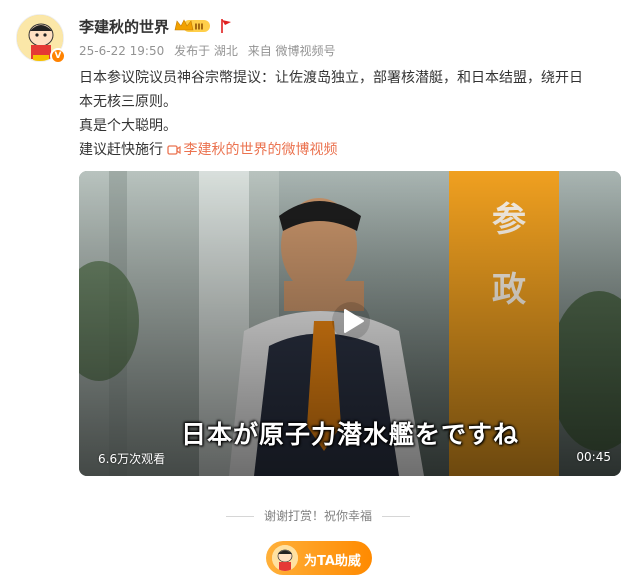 Image resolution: width=636 pixels, height=577 pixels. Describe the element at coordinates (226, 26) in the screenshot. I see `red-flag-icon` at that location.